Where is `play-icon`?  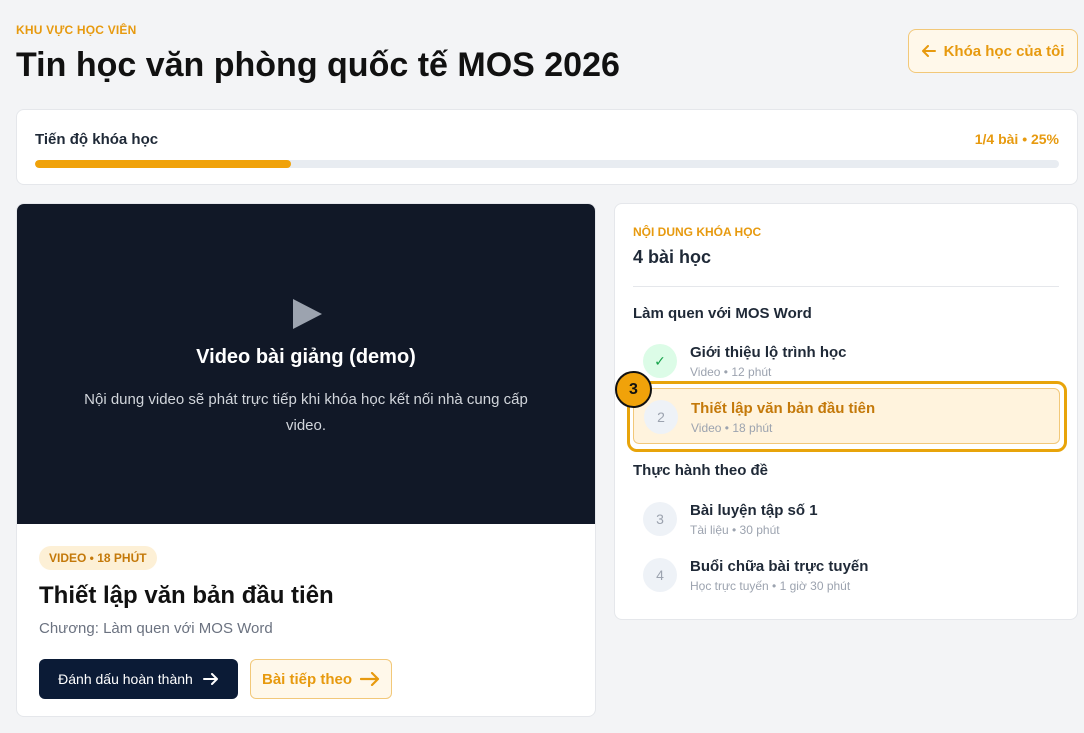
play-icon is located at coordinates (307, 314).